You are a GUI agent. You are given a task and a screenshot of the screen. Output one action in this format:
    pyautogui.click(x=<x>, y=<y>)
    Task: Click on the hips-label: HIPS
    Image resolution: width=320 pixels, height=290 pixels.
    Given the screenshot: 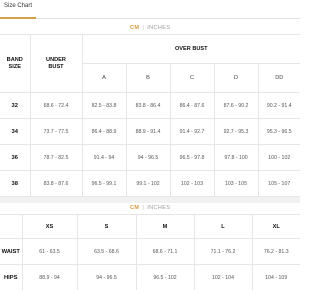 What is the action you would take?
    pyautogui.click(x=11, y=277)
    